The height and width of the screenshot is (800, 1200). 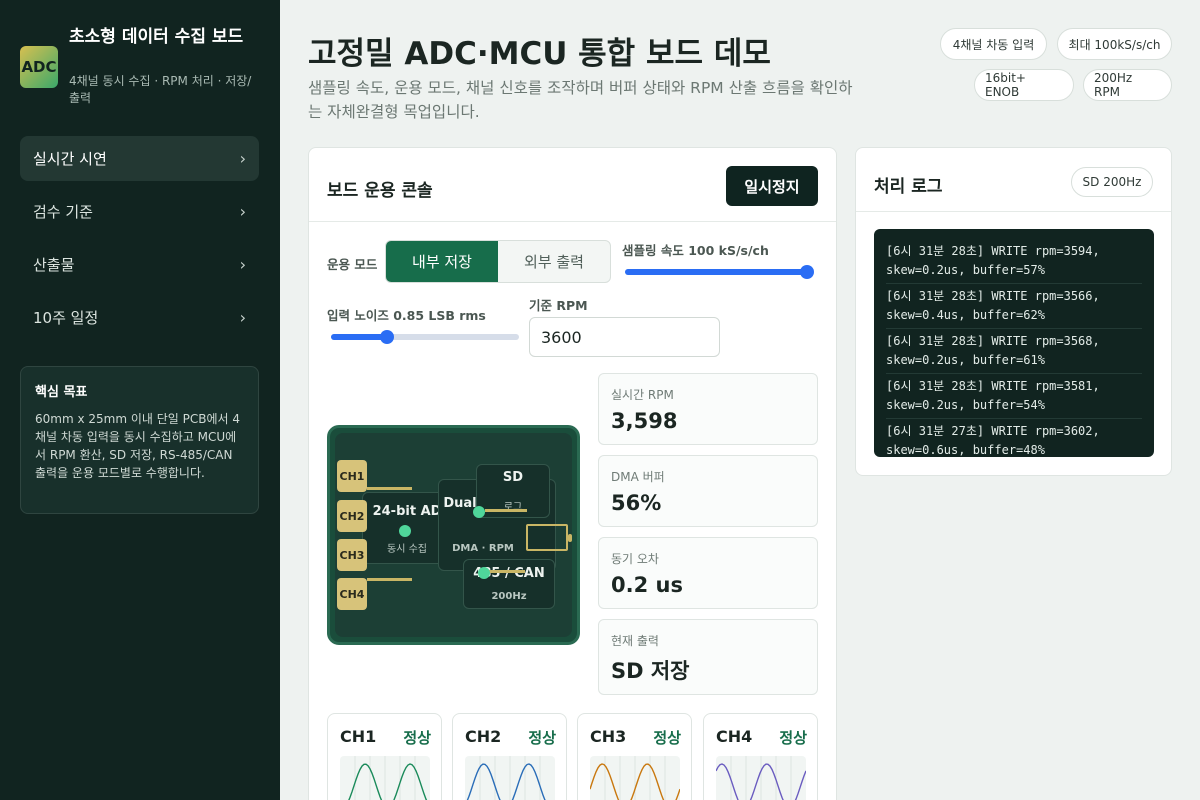 What do you see at coordinates (572, 185) in the screenshot?
I see `console-header: 보드 운용 콘솔 일시정지` at bounding box center [572, 185].